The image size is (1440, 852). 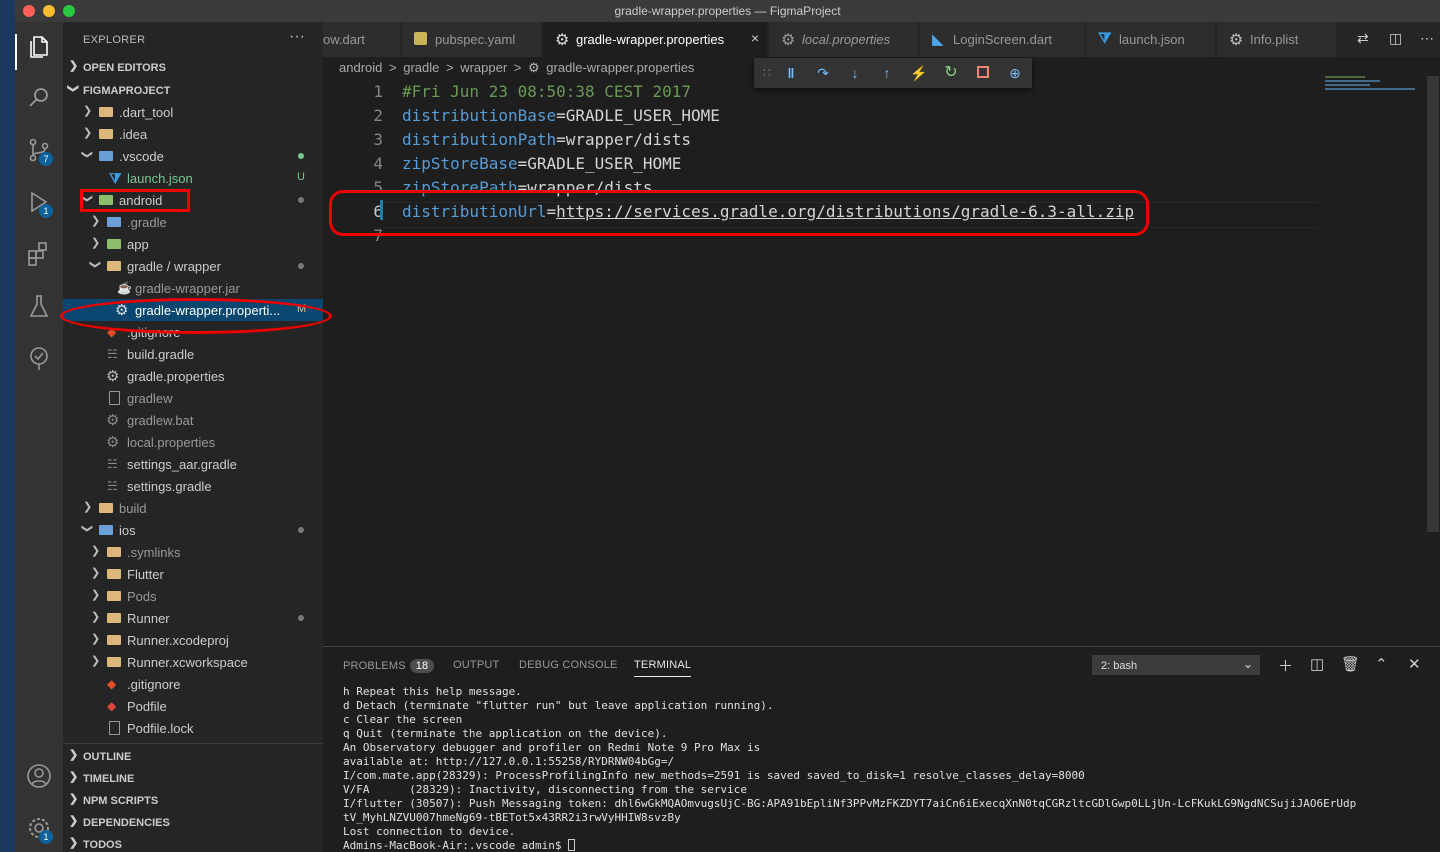 I want to click on explorer-more-button: ···, so click(x=297, y=37).